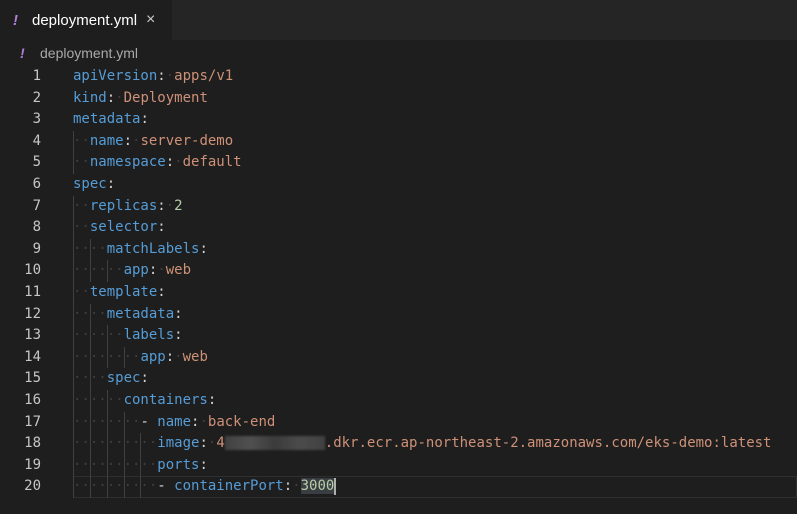 This screenshot has height=514, width=797. I want to click on breadcrumb-file: deployment.yml, so click(89, 53).